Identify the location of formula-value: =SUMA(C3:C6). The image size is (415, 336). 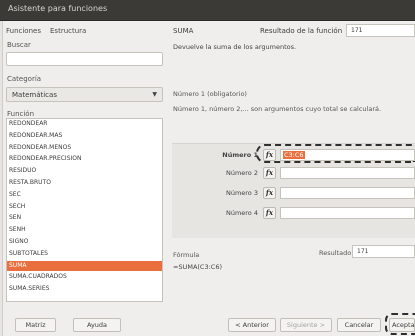
(197, 267).